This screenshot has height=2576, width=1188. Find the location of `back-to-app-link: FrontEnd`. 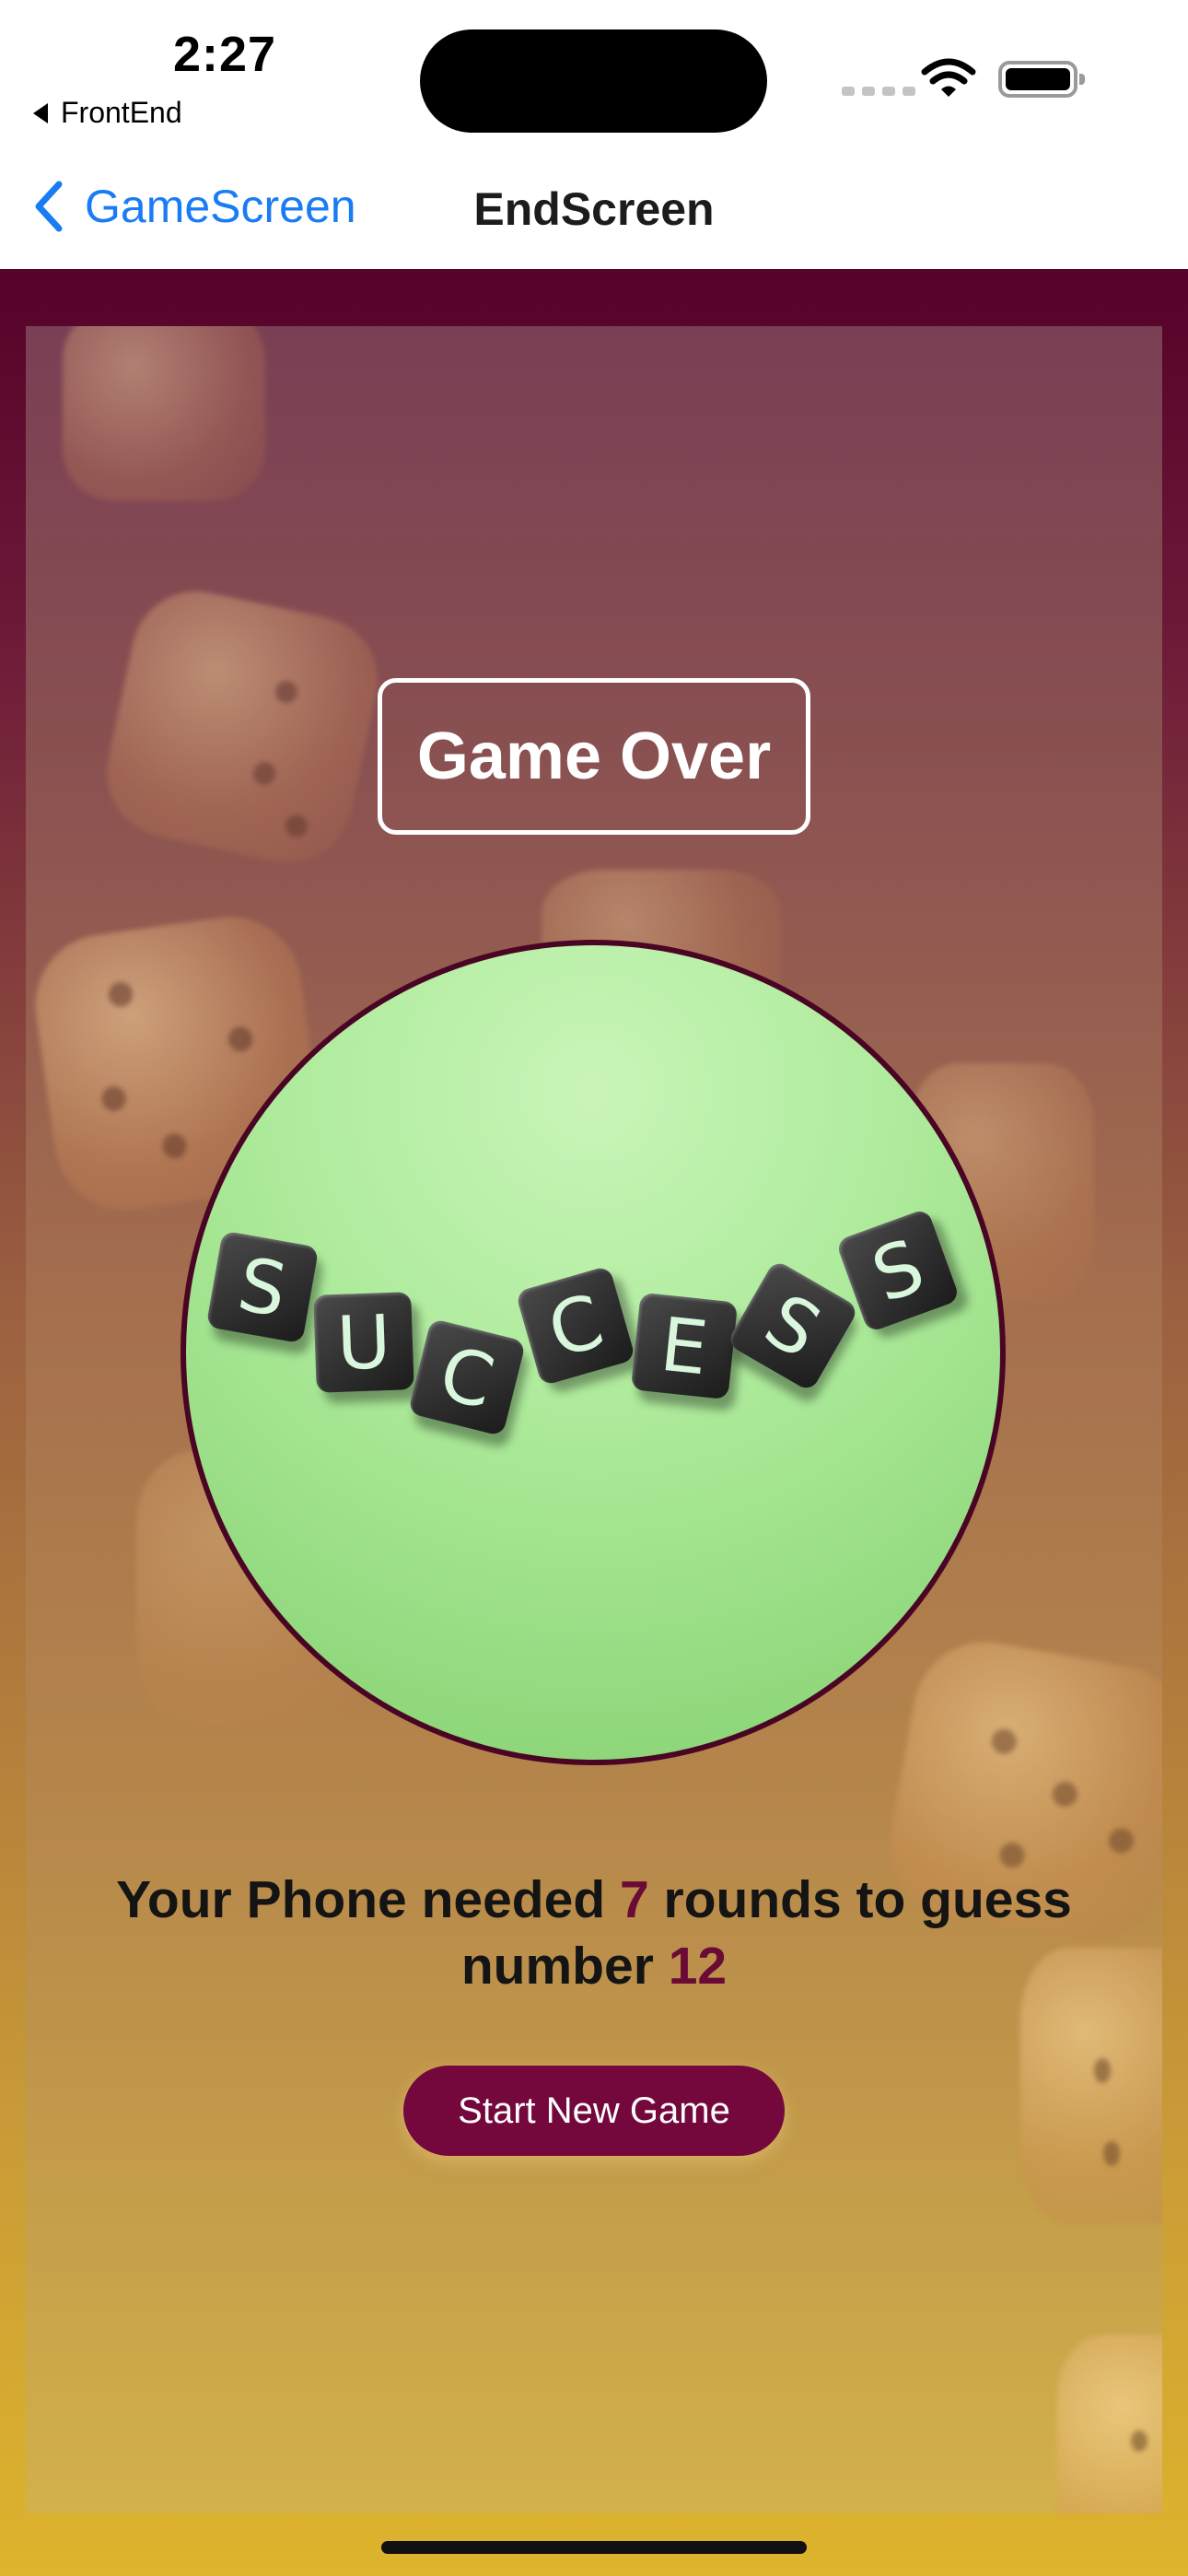

back-to-app-link: FrontEnd is located at coordinates (107, 113).